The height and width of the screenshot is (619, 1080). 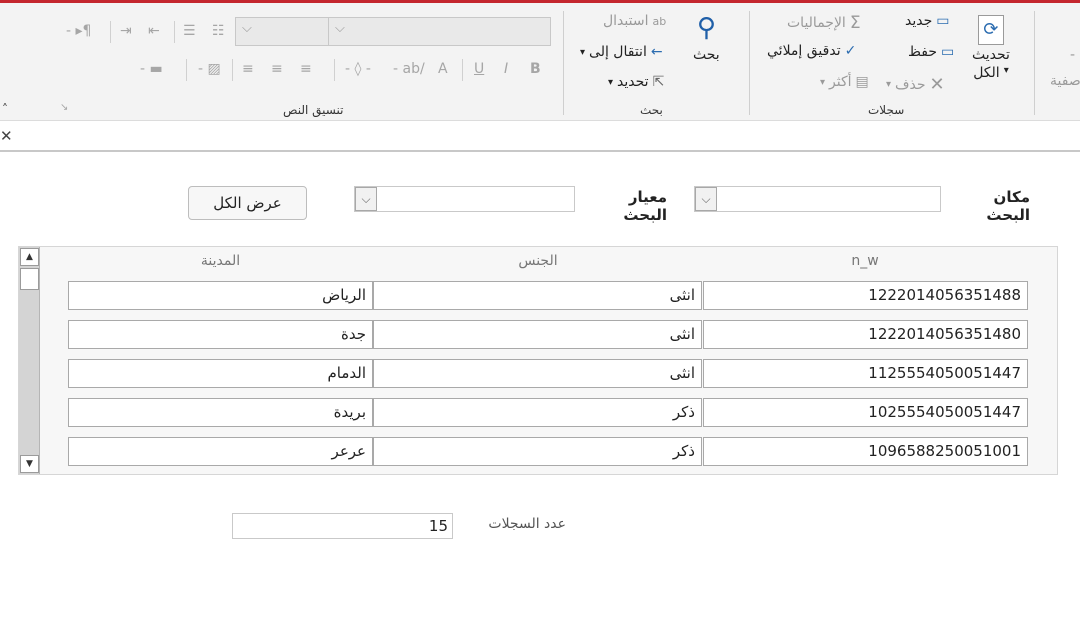 I want to click on close-icon: ✕, so click(x=6, y=136).